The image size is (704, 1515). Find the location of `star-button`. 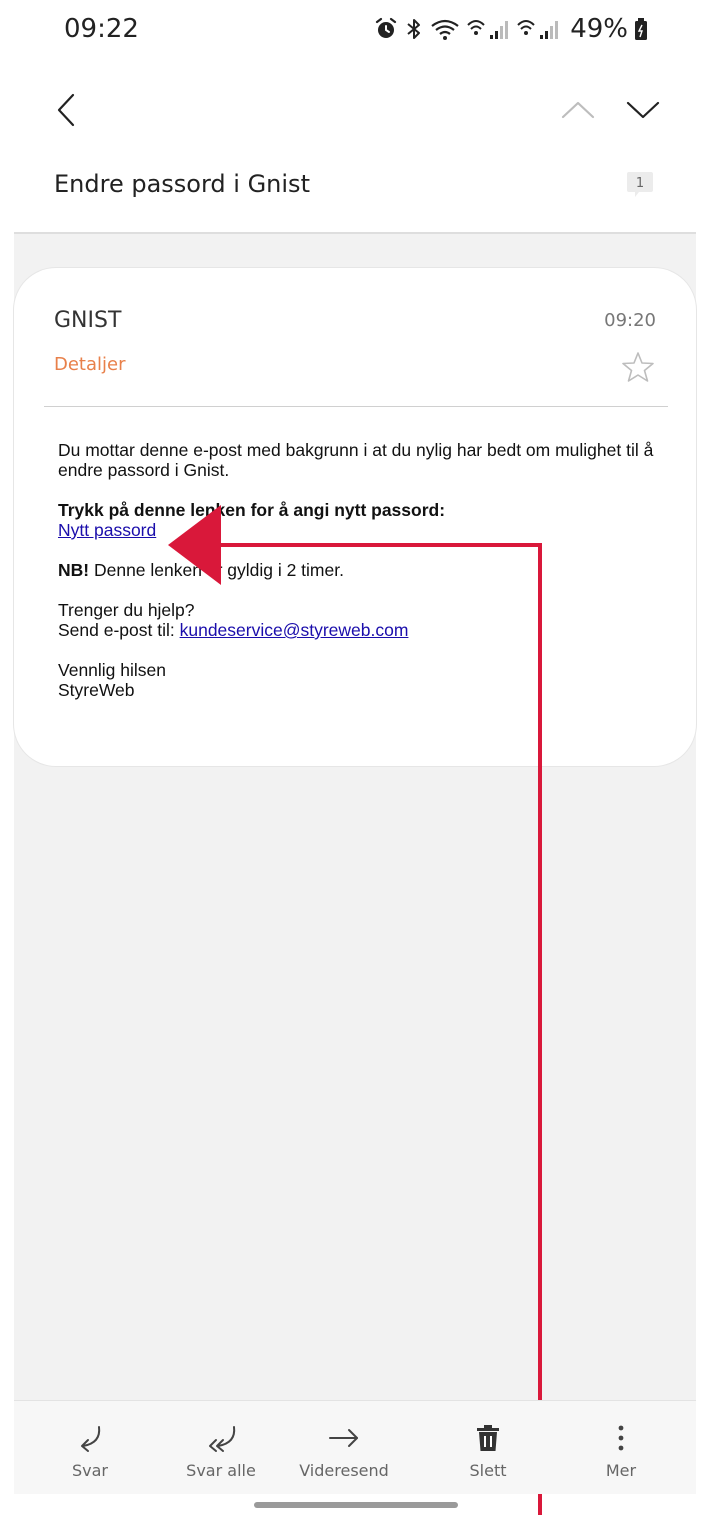

star-button is located at coordinates (638, 367).